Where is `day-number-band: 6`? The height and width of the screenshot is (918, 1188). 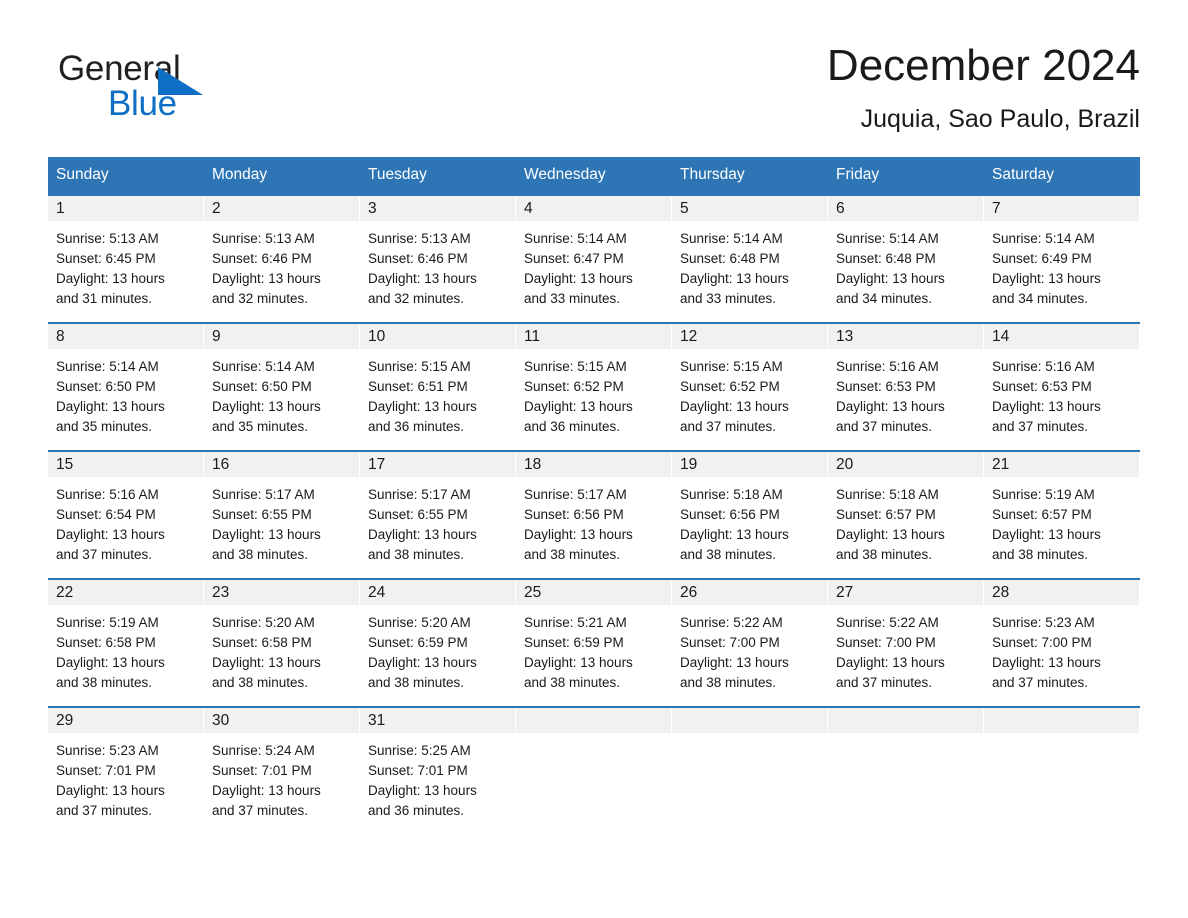 day-number-band: 6 is located at coordinates (906, 208).